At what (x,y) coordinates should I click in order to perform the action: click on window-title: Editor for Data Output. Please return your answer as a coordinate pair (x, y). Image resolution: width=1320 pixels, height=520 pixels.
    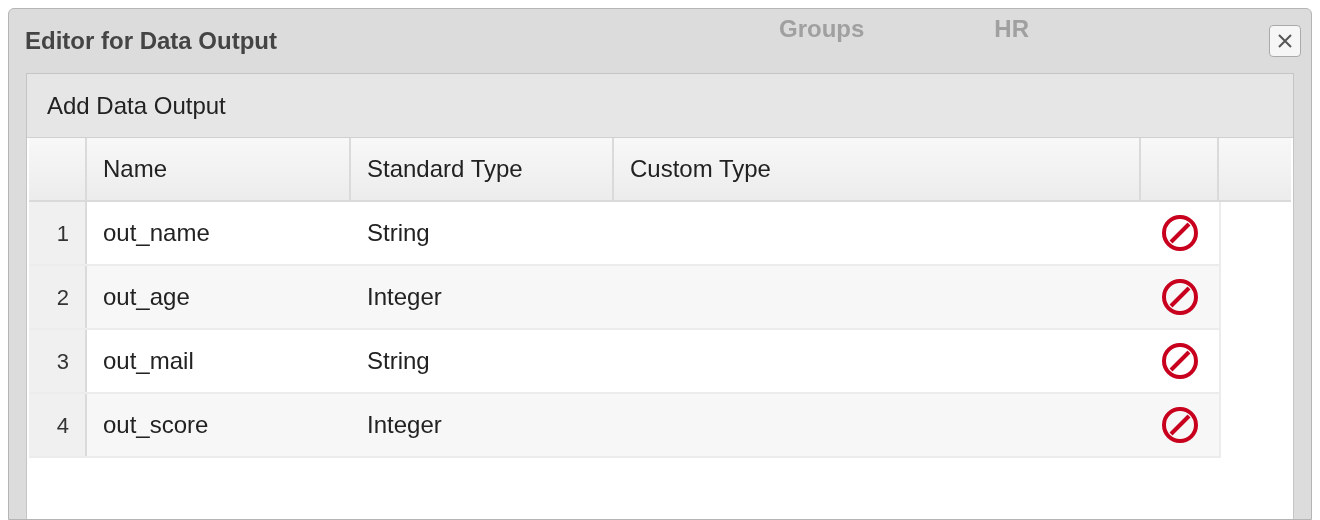
    Looking at the image, I should click on (151, 41).